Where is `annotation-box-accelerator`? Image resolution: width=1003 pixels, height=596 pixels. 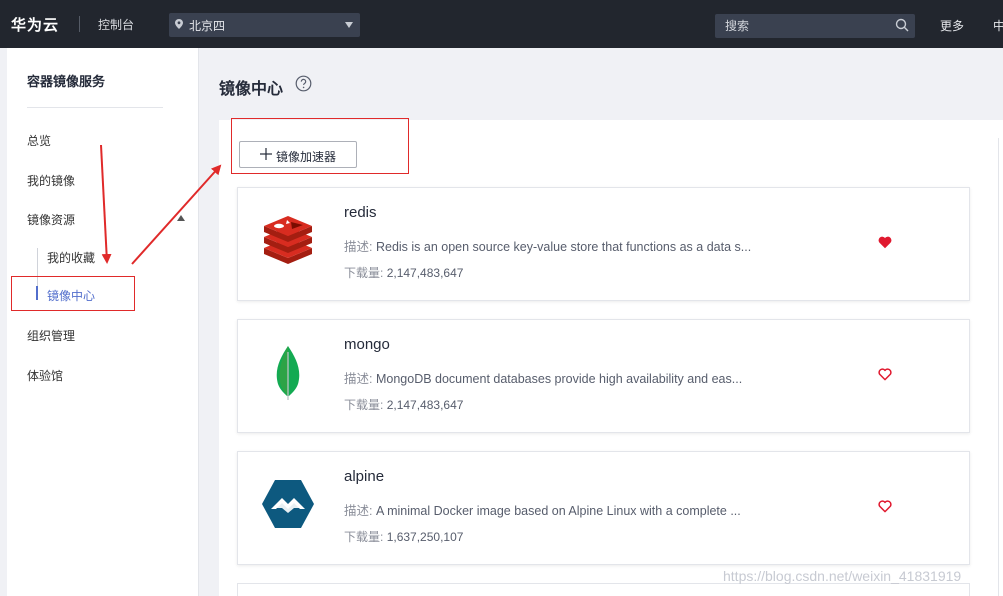
annotation-box-accelerator is located at coordinates (320, 146).